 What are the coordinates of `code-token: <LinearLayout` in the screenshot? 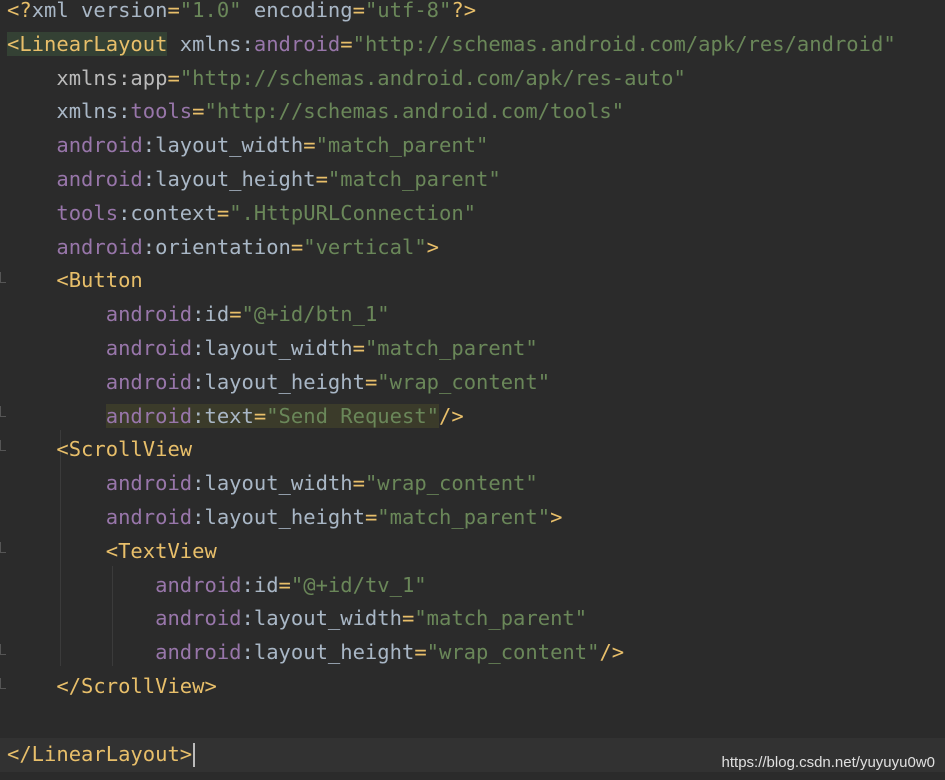 It's located at (87, 43).